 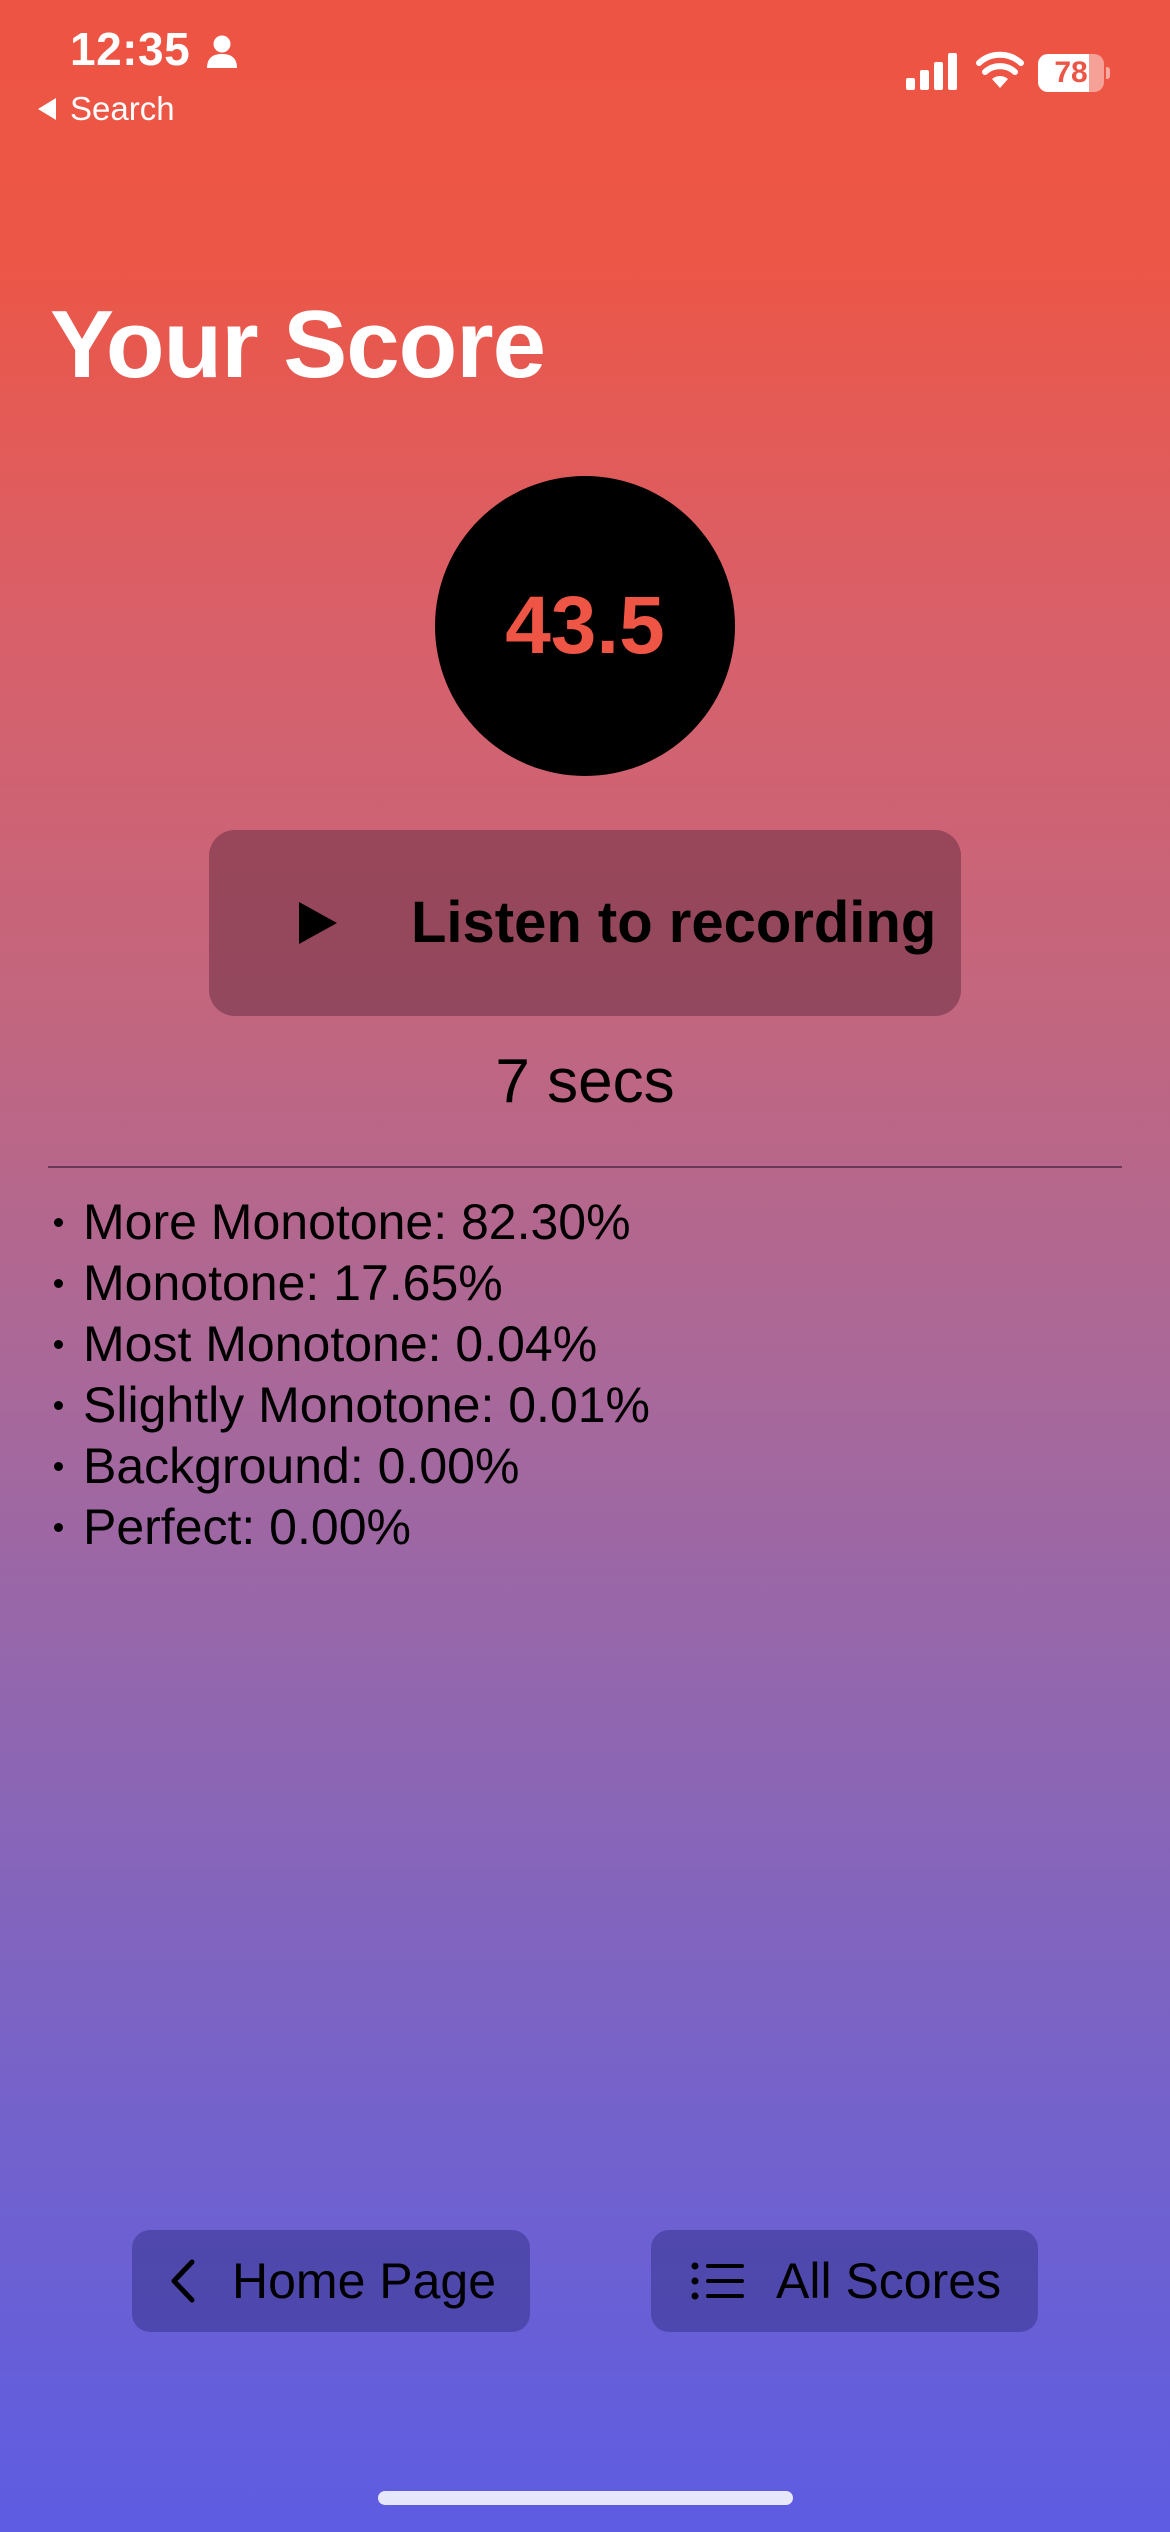 What do you see at coordinates (357, 1222) in the screenshot?
I see `breakdown-text: More Monotone: 82.30%` at bounding box center [357, 1222].